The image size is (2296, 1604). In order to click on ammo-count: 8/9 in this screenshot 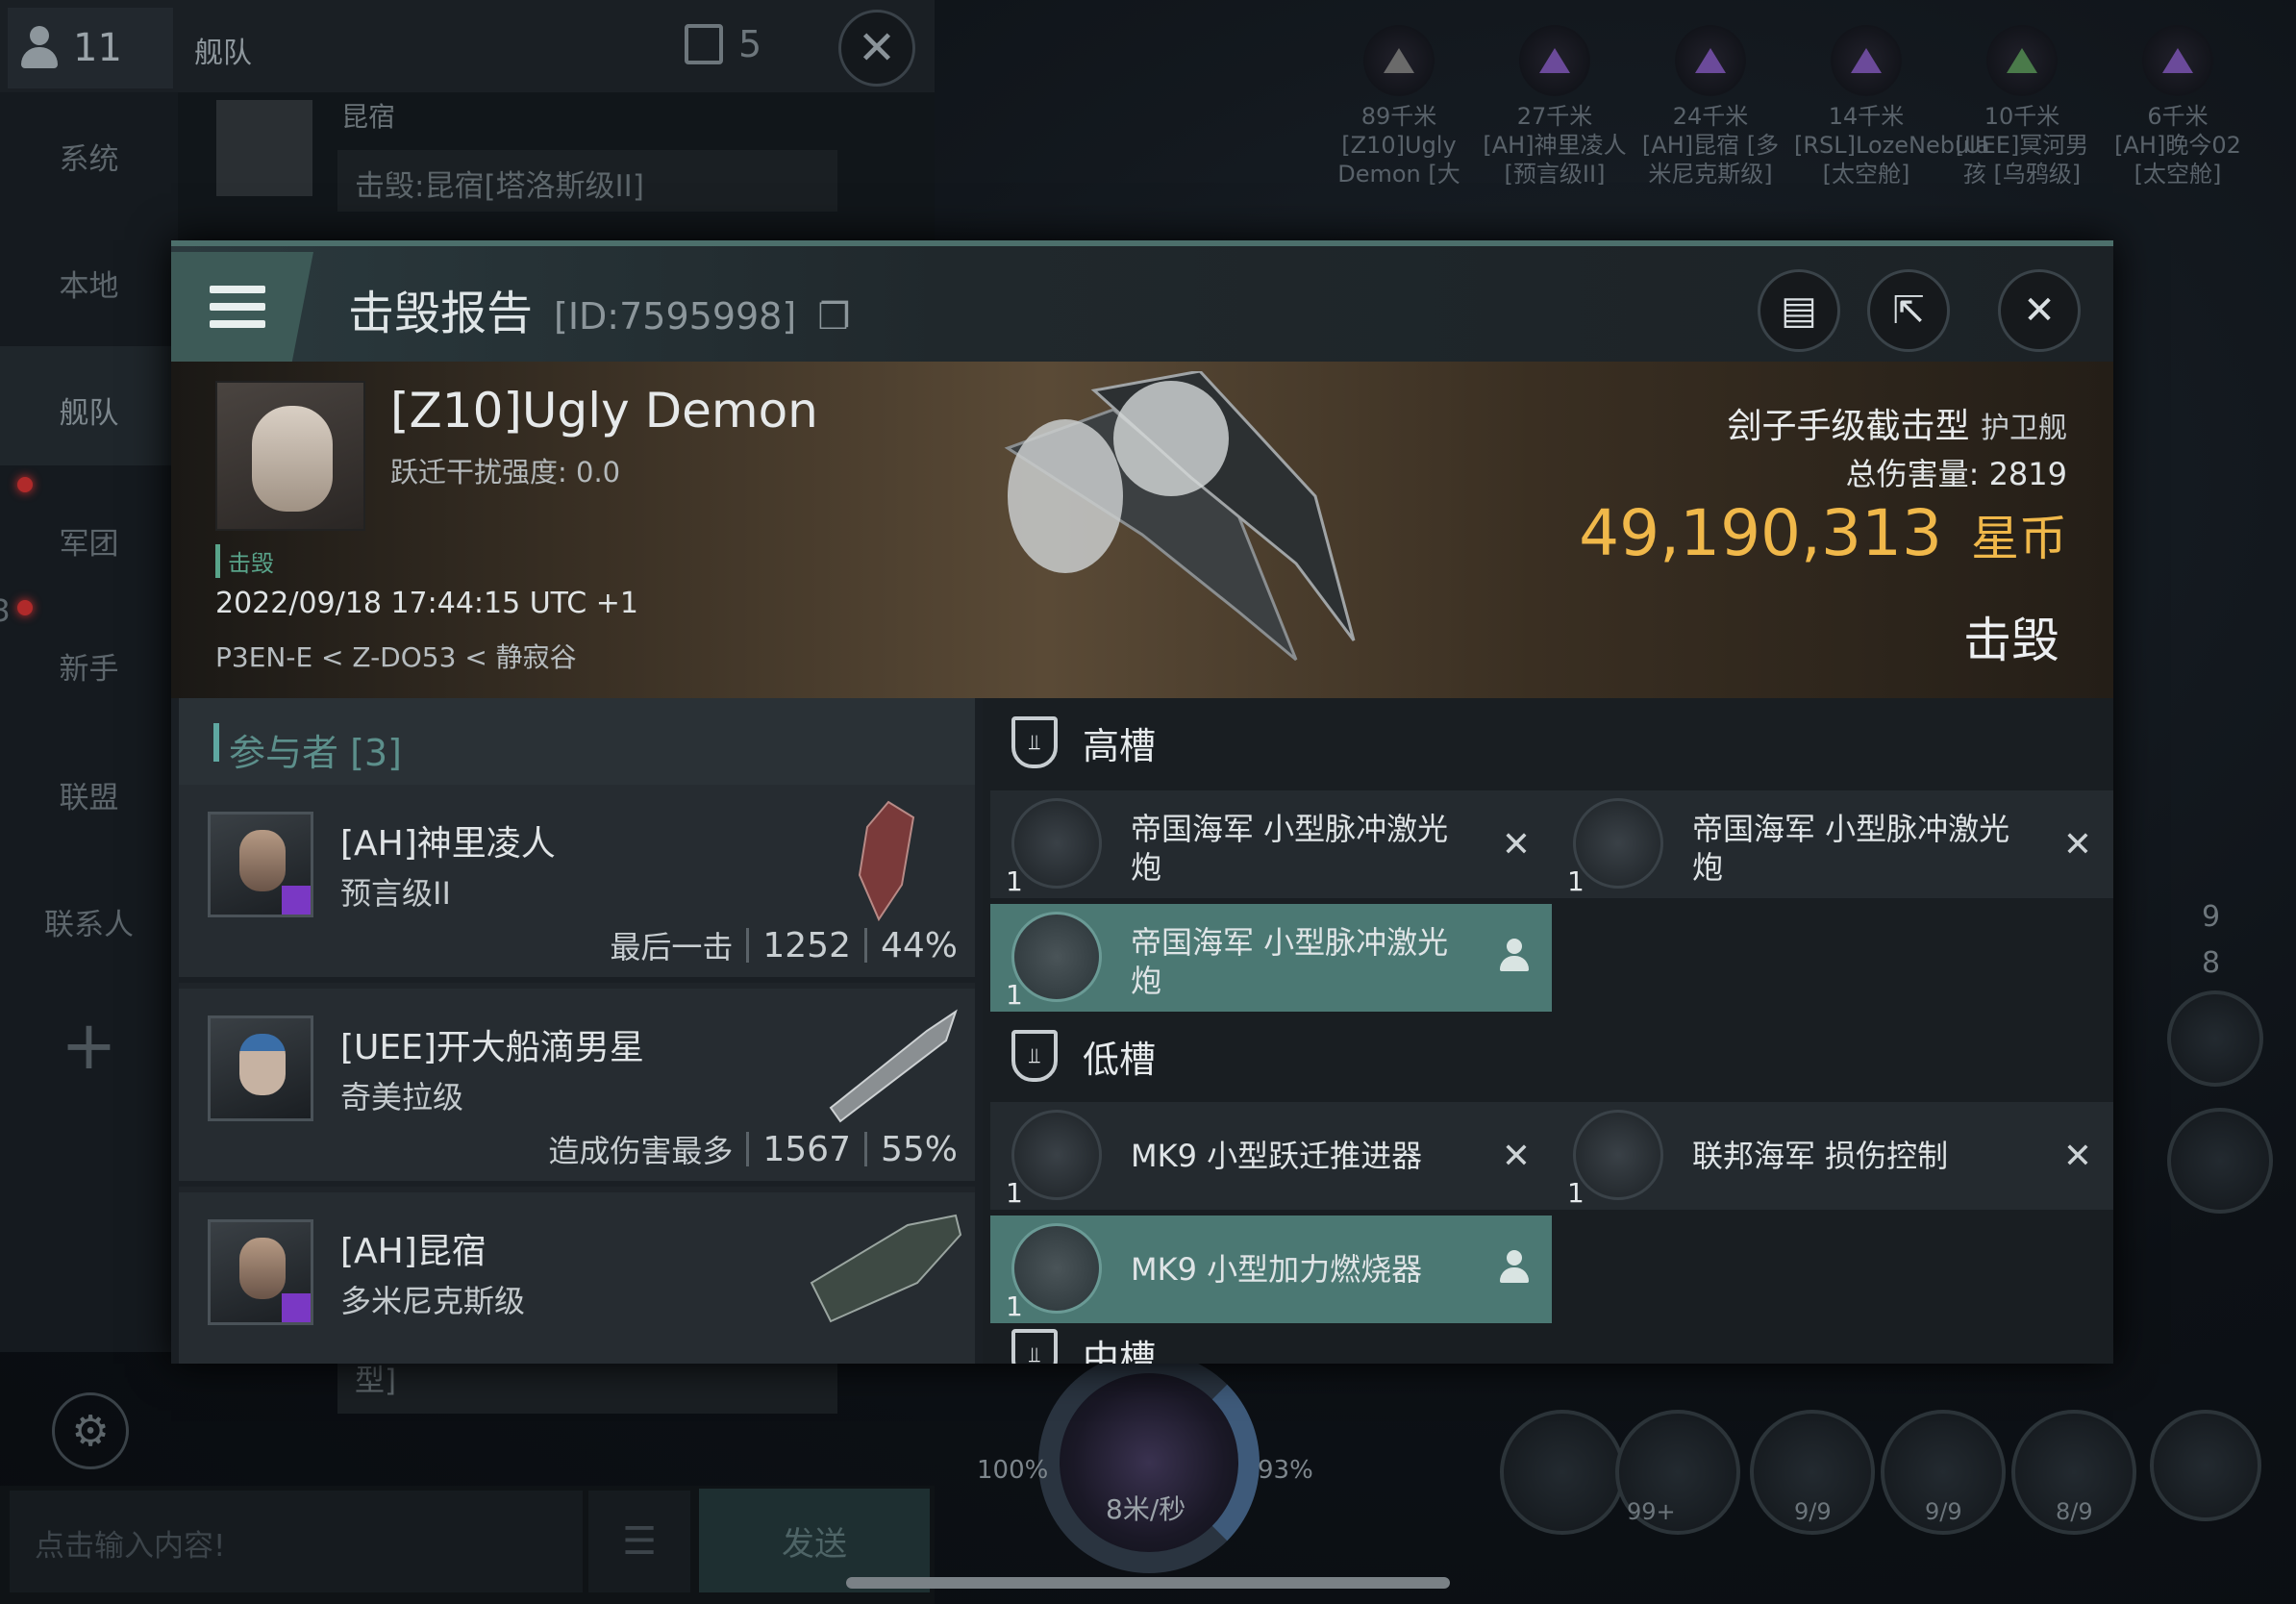, I will do `click(2074, 1511)`.